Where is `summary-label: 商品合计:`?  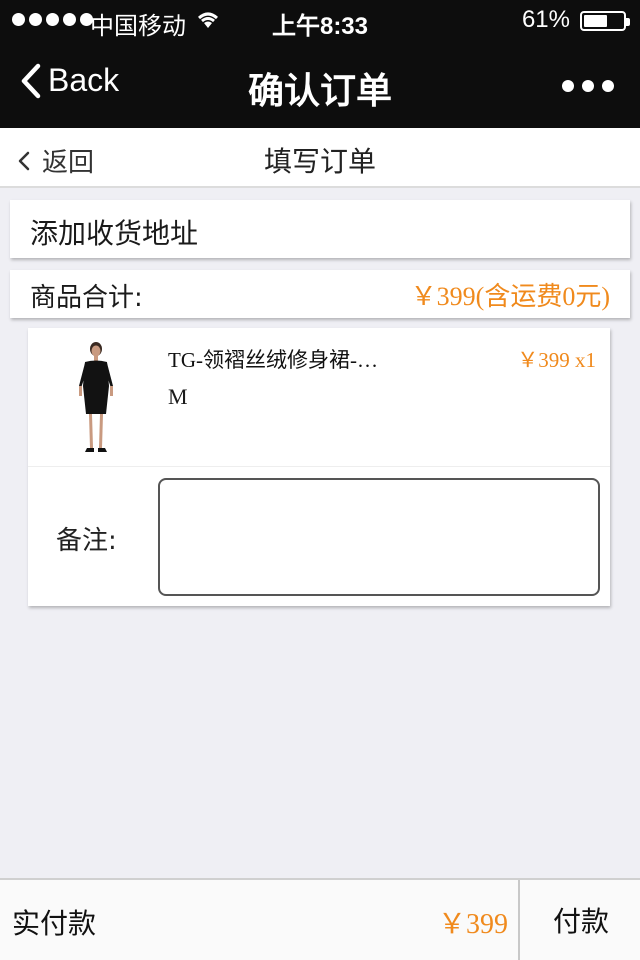
summary-label: 商品合计: is located at coordinates (86, 298).